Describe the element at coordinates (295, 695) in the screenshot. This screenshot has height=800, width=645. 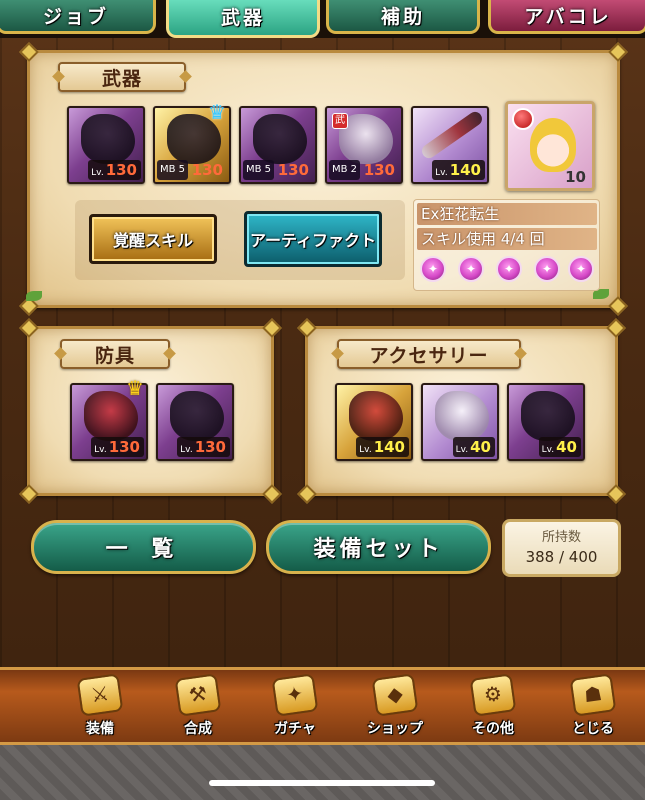
I see `gacha-icon: ✦` at that location.